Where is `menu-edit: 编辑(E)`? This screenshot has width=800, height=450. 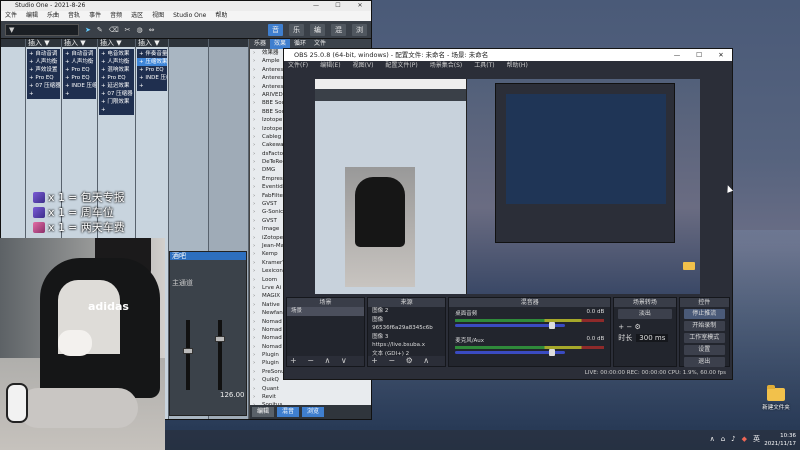
menu-edit: 编辑(E) is located at coordinates (330, 65).